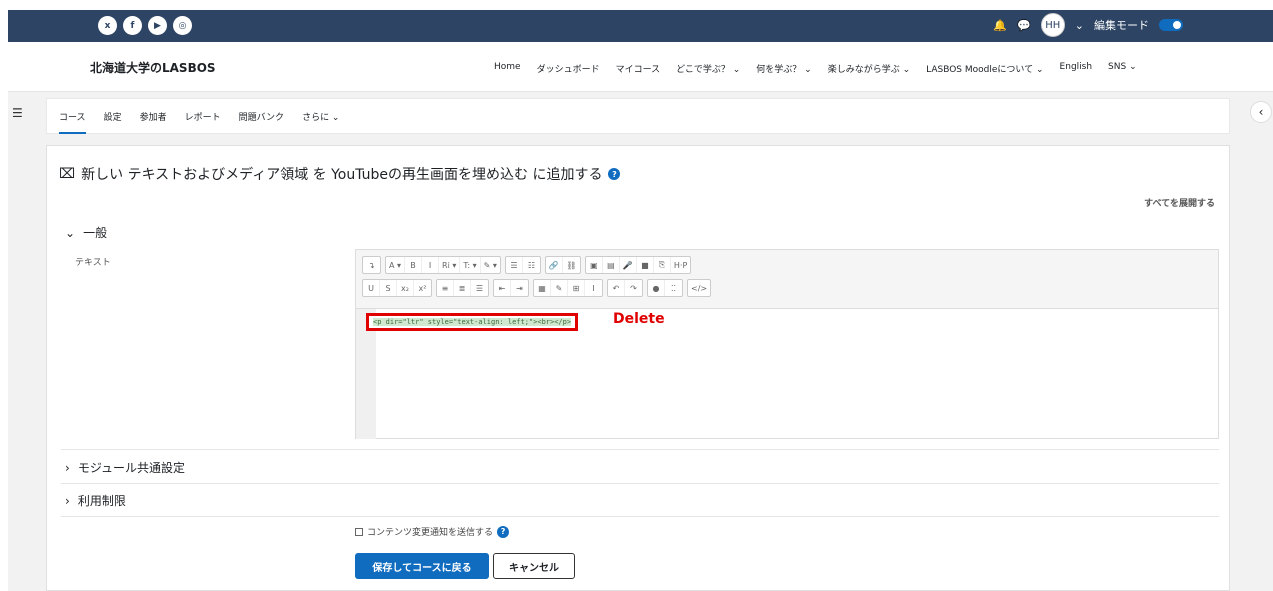 This screenshot has height=591, width=1273. Describe the element at coordinates (576, 288) in the screenshot. I see `toolbar-button: ⊞` at that location.